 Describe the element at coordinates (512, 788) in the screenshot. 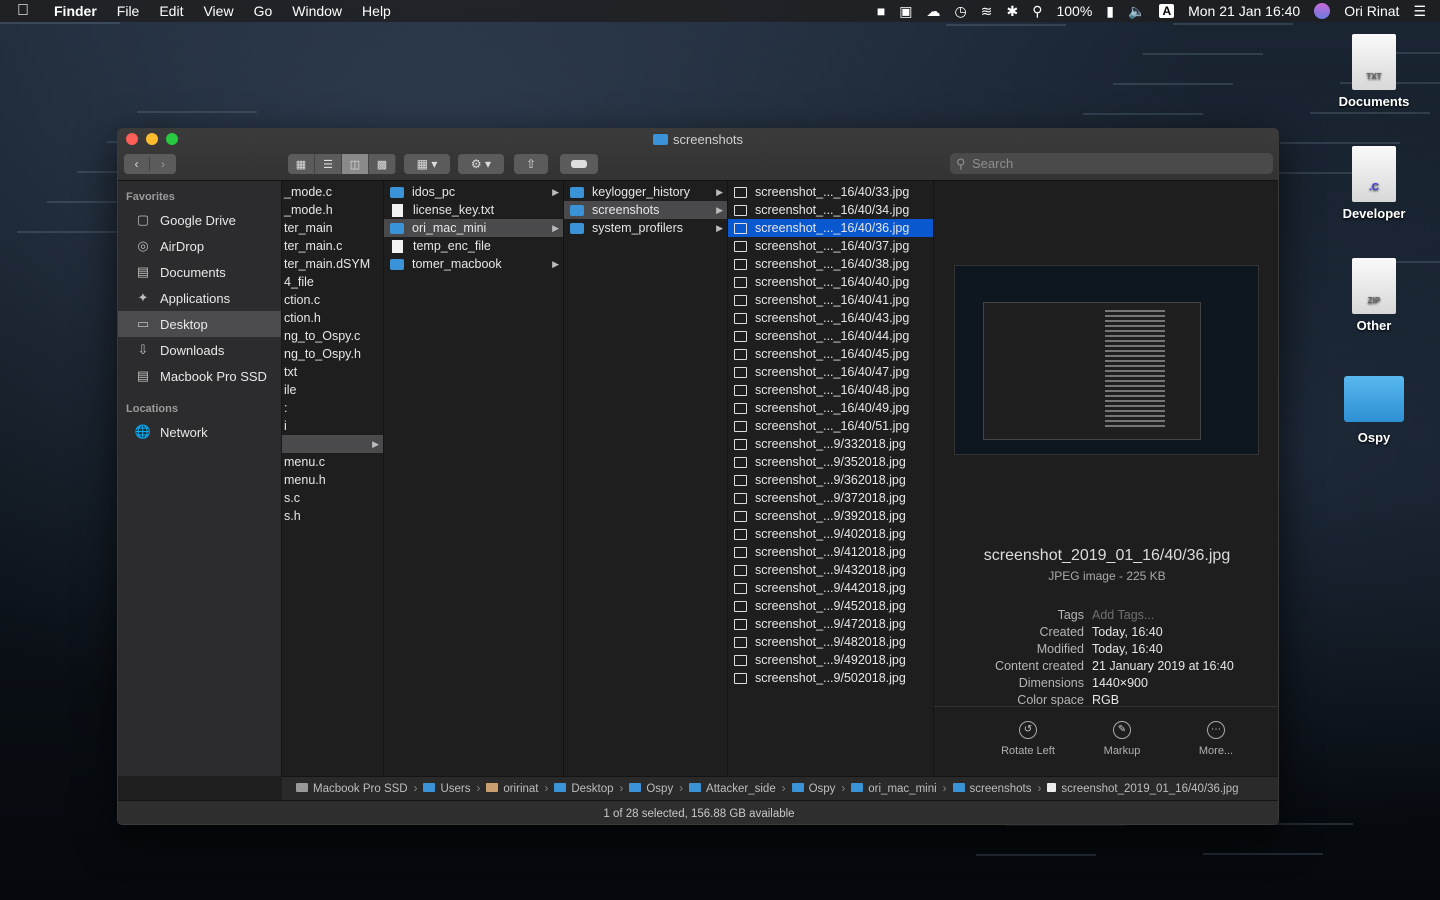

I see `path-segment: oririnat` at that location.